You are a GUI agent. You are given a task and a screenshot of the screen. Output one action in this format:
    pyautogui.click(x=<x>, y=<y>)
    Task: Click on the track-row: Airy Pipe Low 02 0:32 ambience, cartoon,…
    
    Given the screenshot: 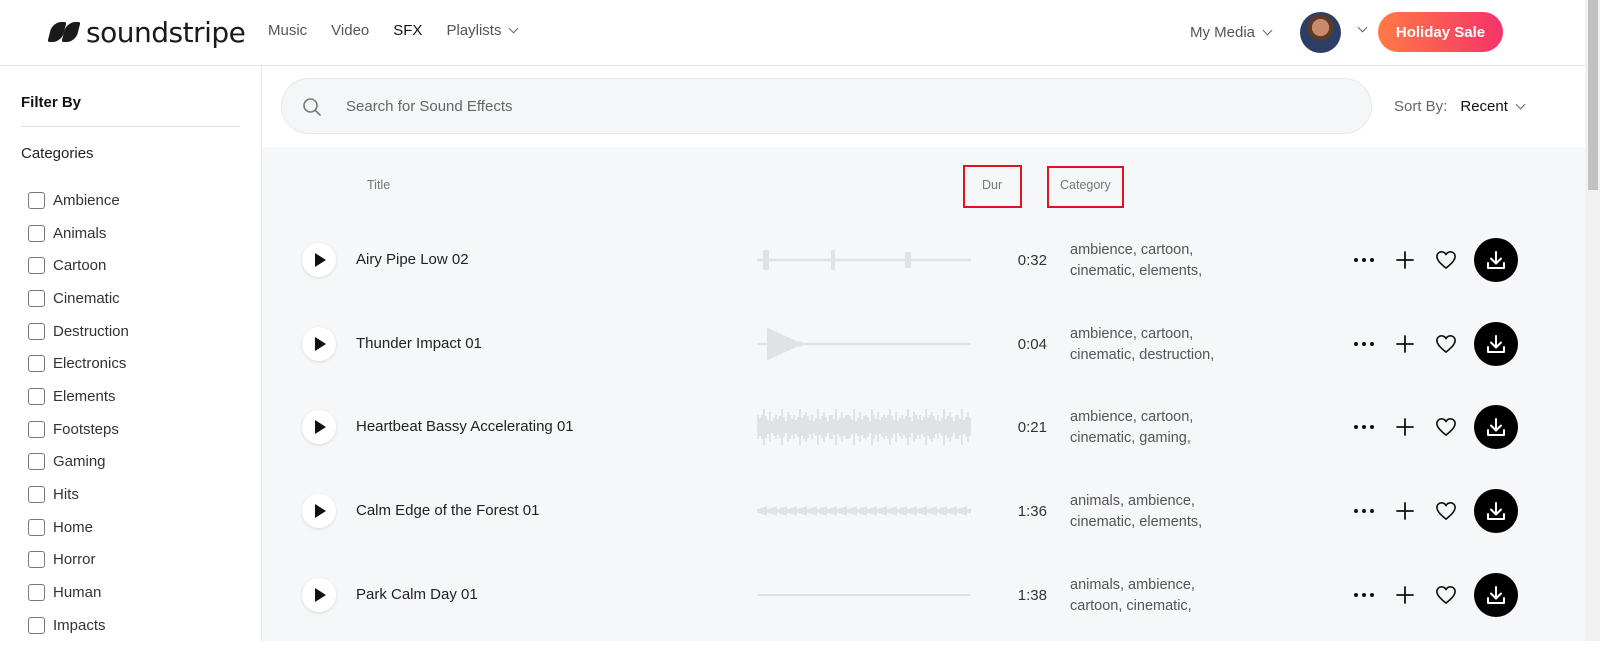 What is the action you would take?
    pyautogui.click(x=923, y=276)
    